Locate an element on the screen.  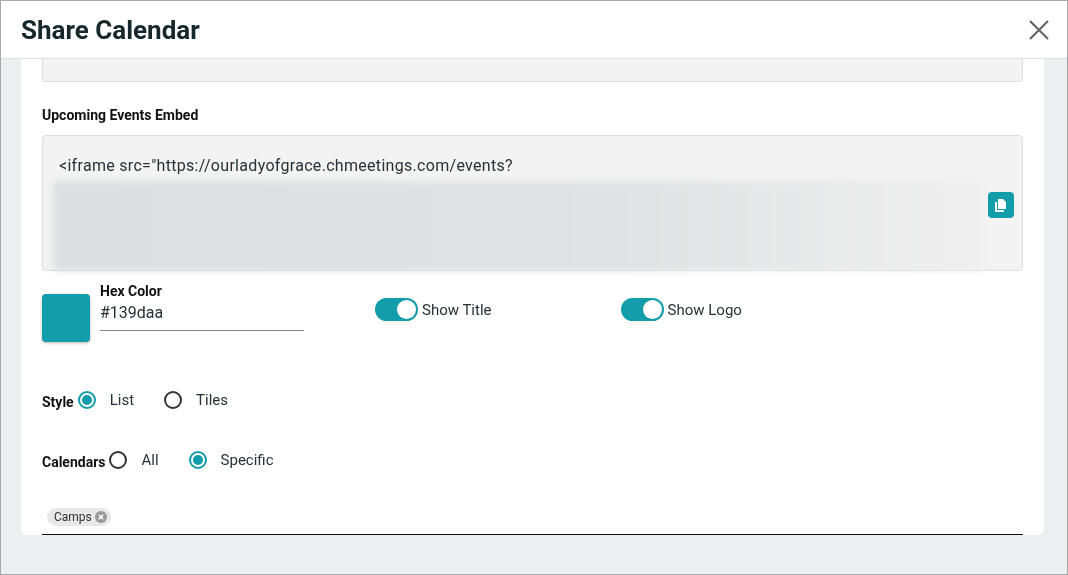
radio-option: All is located at coordinates (134, 460).